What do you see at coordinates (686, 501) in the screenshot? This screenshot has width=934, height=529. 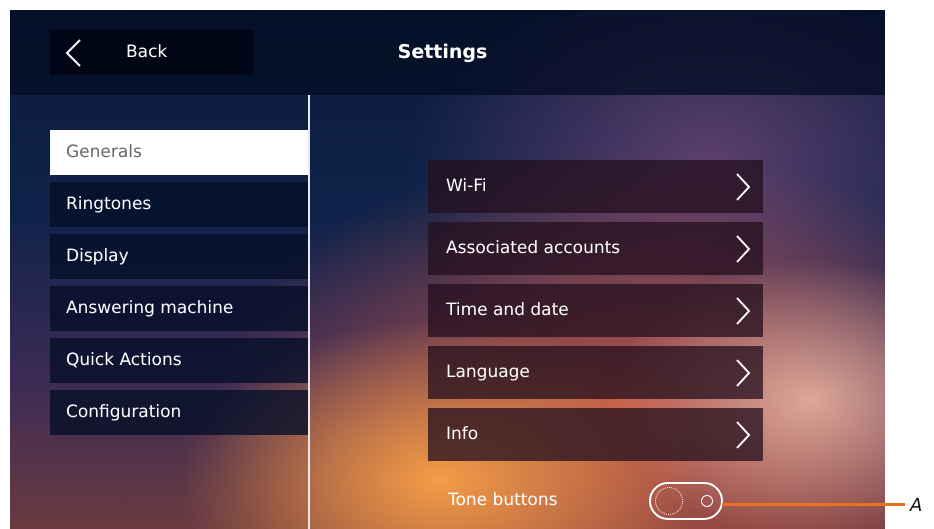 I see `toggle-switch` at bounding box center [686, 501].